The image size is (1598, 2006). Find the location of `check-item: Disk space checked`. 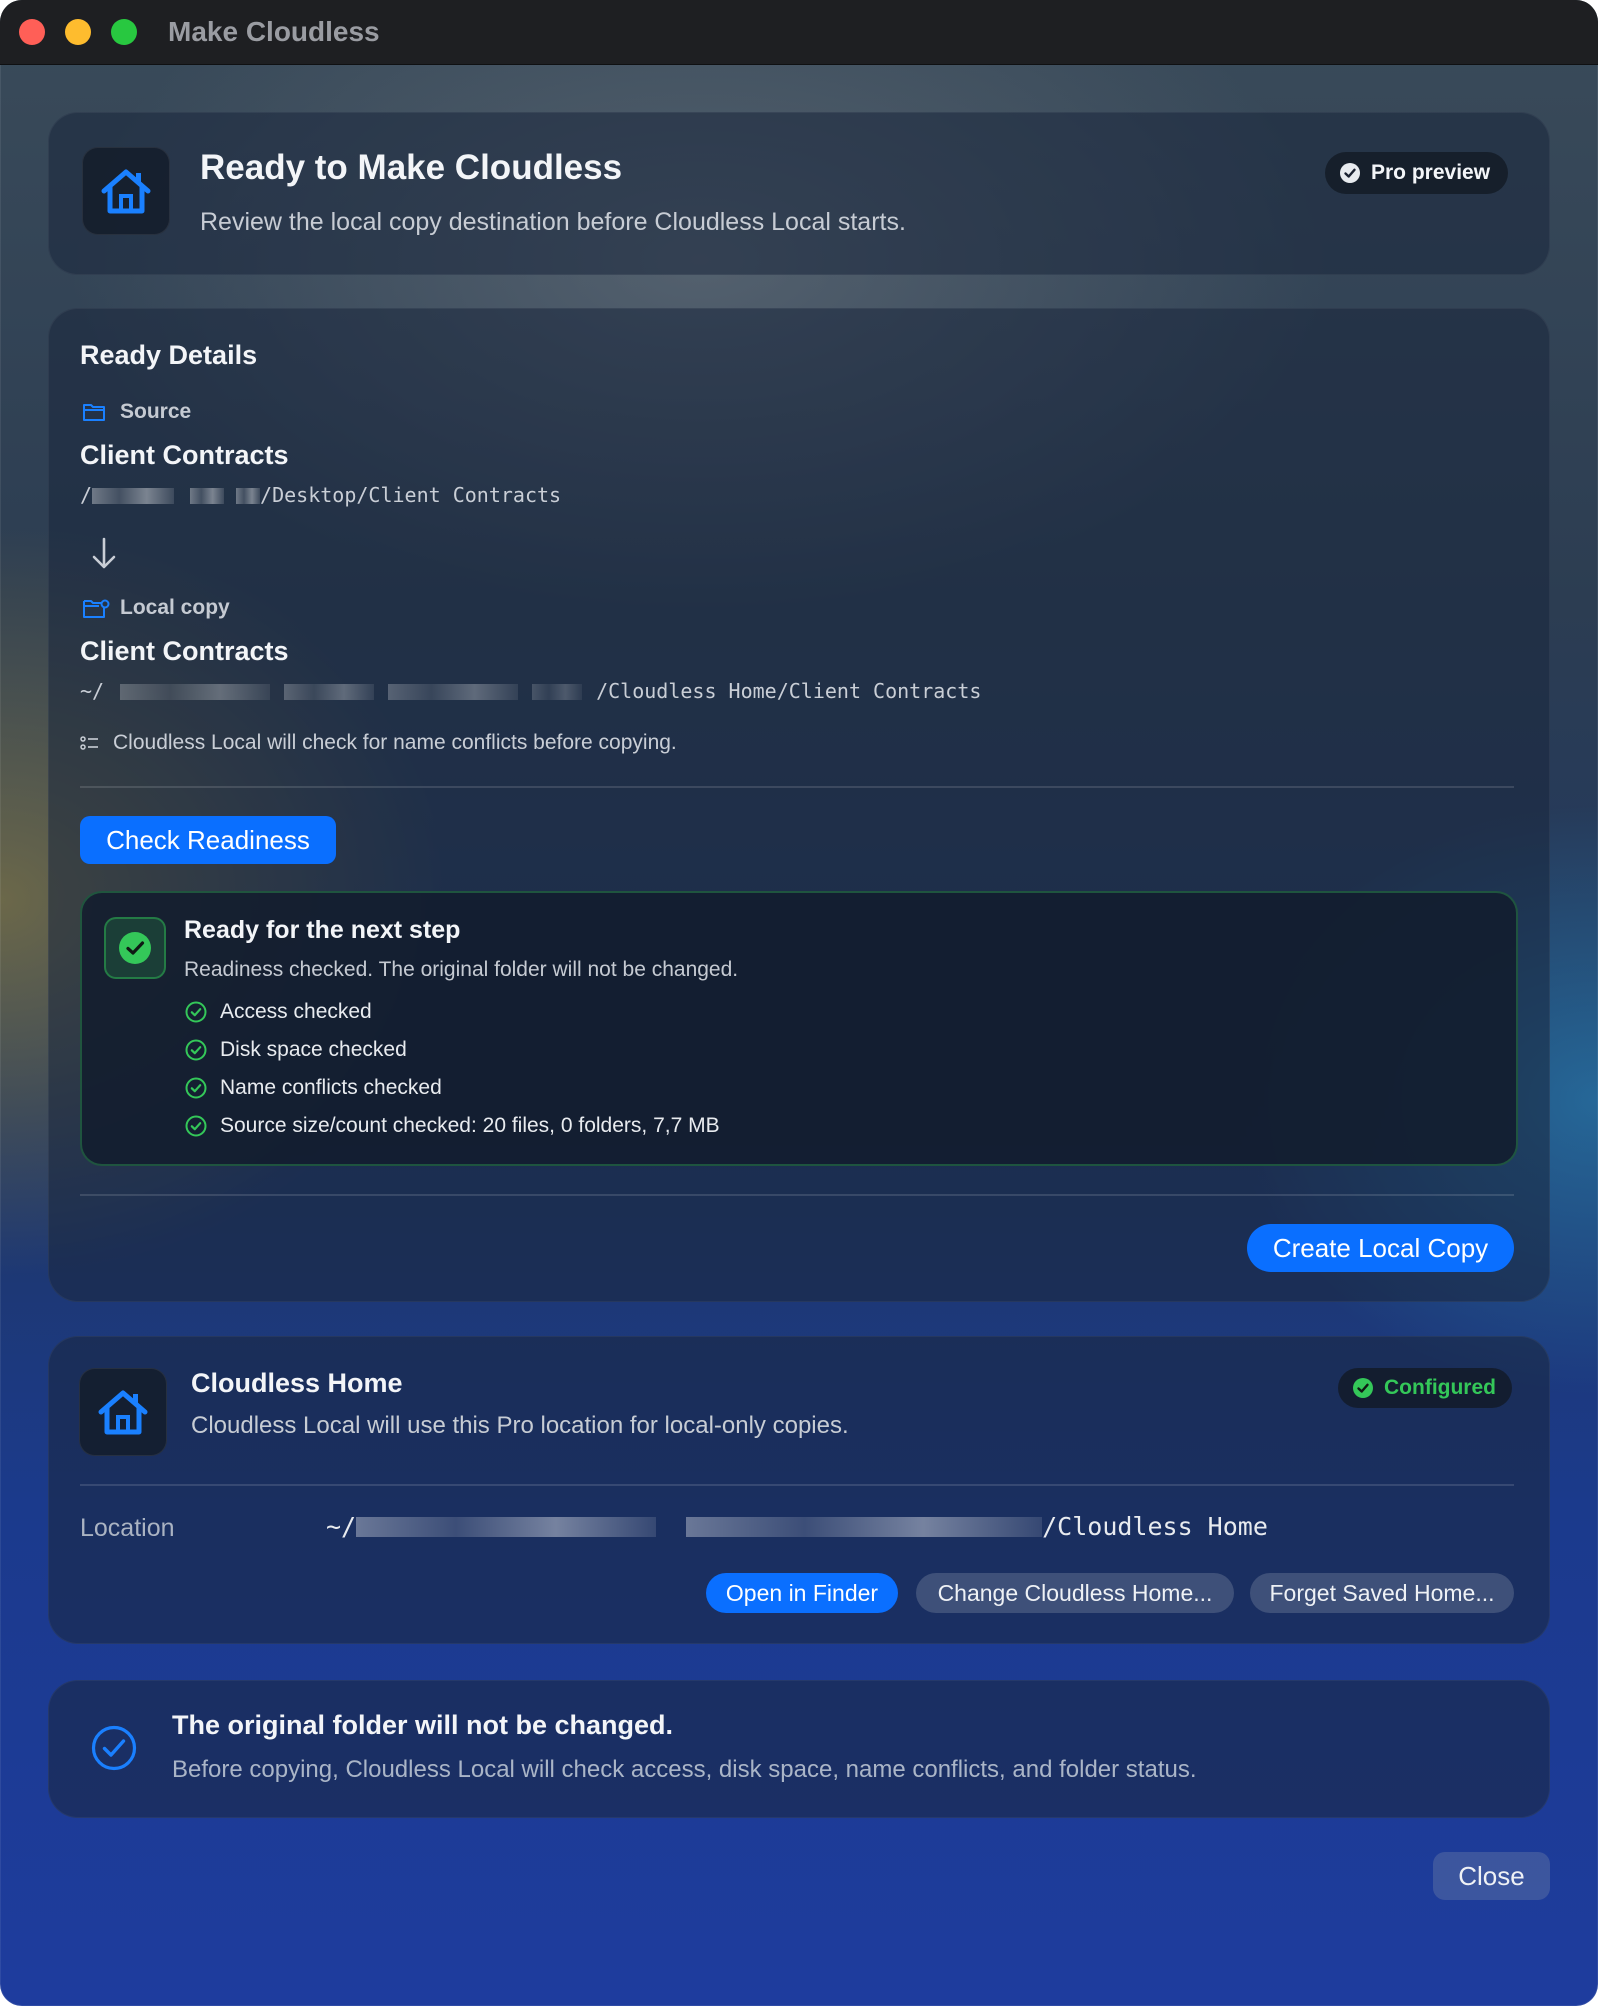

check-item: Disk space checked is located at coordinates (296, 1050).